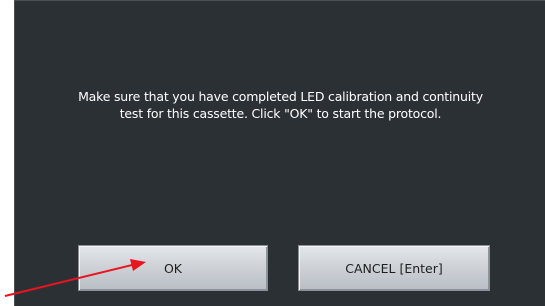 The width and height of the screenshot is (545, 306). I want to click on ok-button: OK, so click(173, 268).